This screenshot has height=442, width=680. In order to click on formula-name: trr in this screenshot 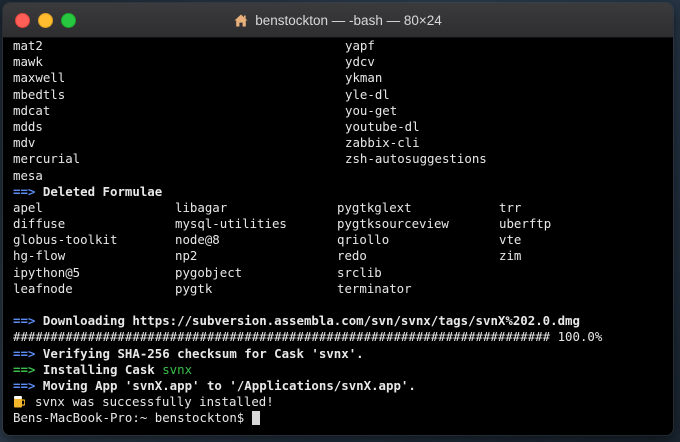, I will do `click(510, 207)`.